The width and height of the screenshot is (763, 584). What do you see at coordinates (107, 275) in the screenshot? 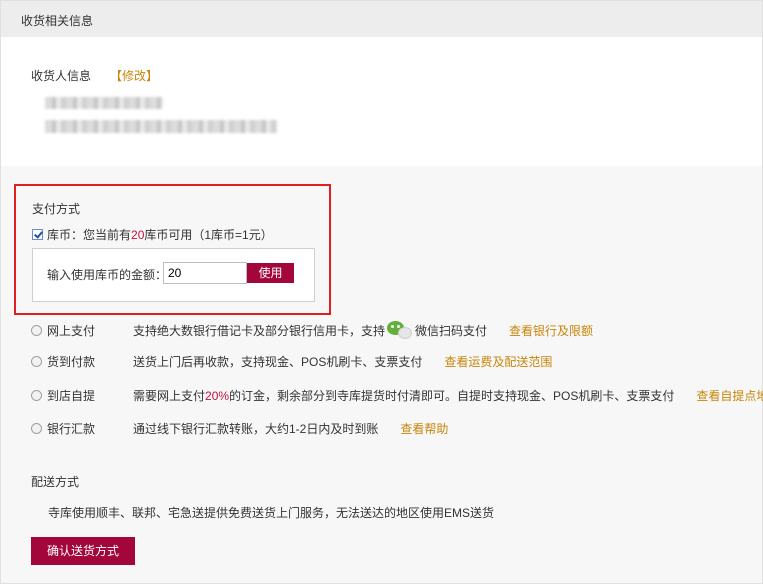
I see `coin-input-label: 输入使用库币的金额：` at bounding box center [107, 275].